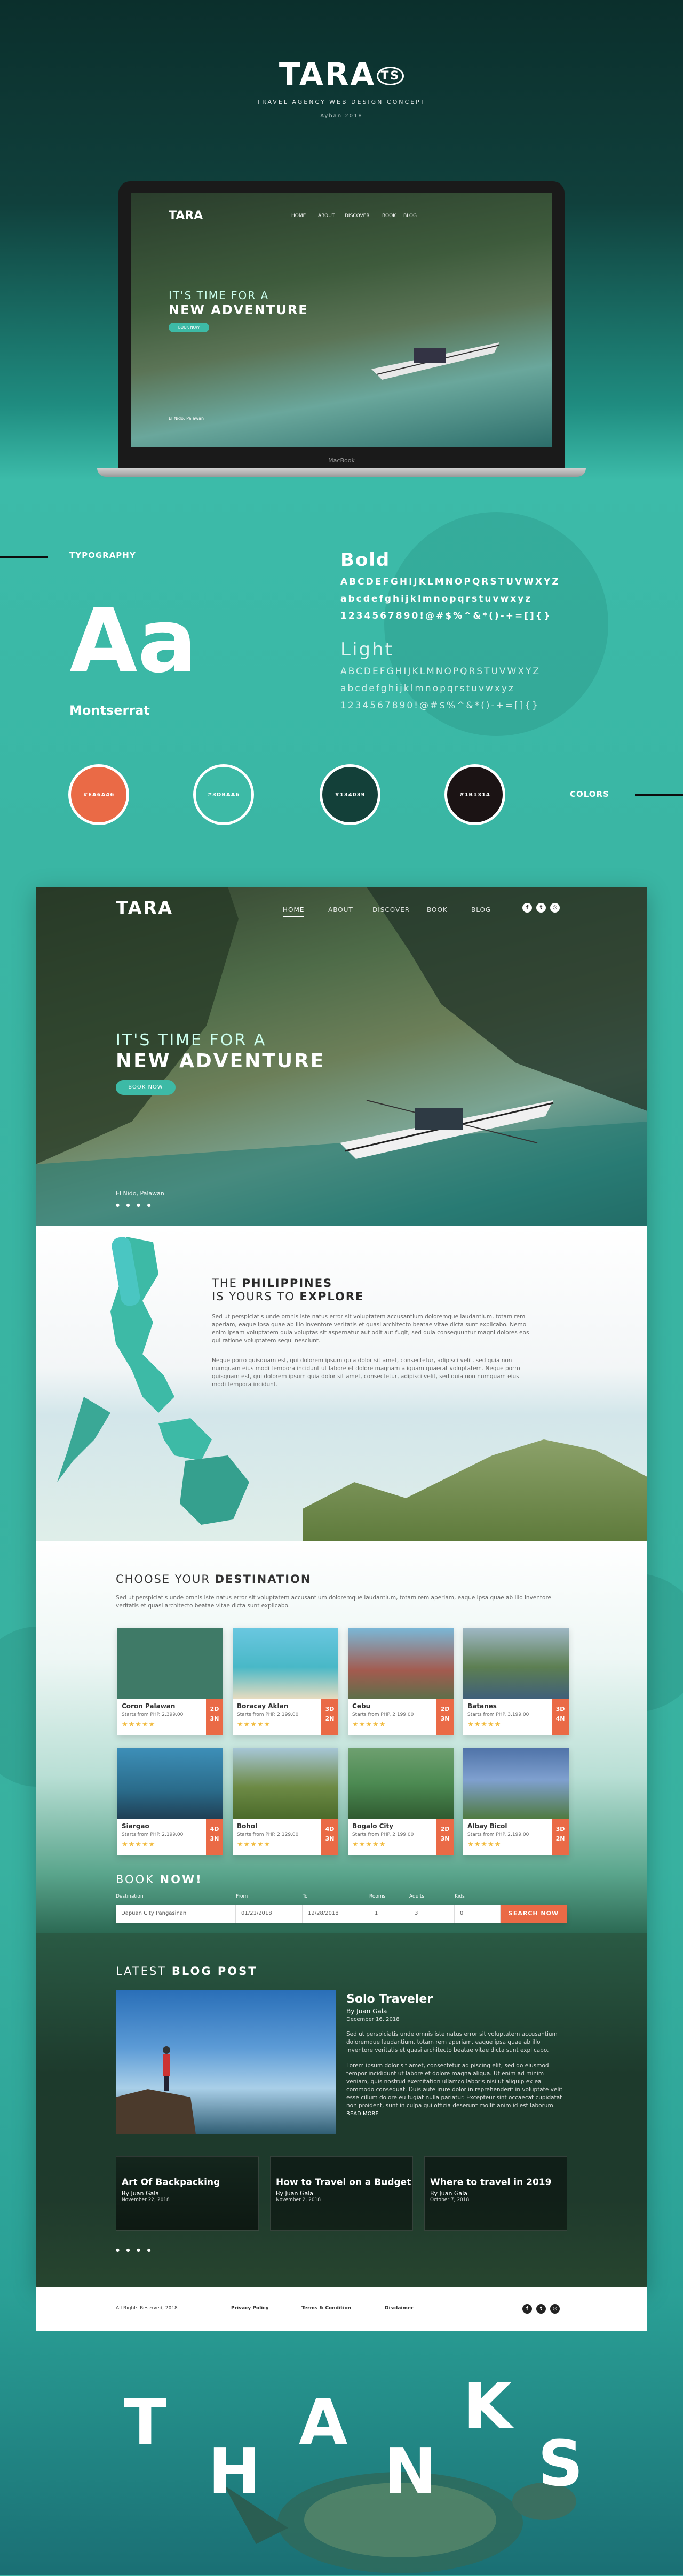 The image size is (683, 2576). I want to click on kids-select: 0, so click(478, 1914).